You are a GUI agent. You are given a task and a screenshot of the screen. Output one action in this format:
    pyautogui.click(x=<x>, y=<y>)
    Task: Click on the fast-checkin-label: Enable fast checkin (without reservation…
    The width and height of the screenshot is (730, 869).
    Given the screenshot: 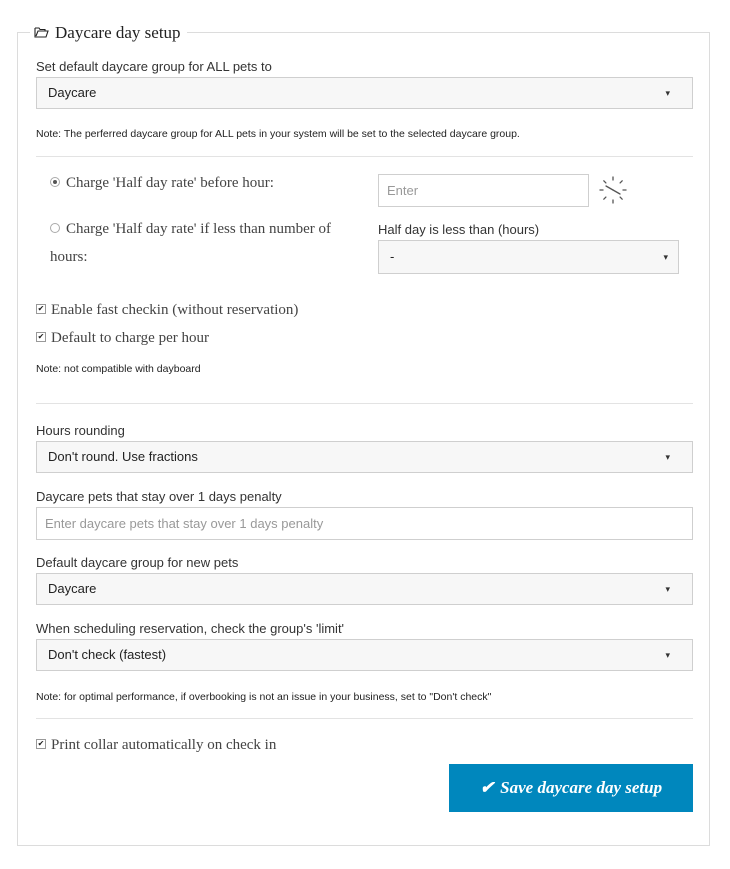 What is the action you would take?
    pyautogui.click(x=175, y=310)
    